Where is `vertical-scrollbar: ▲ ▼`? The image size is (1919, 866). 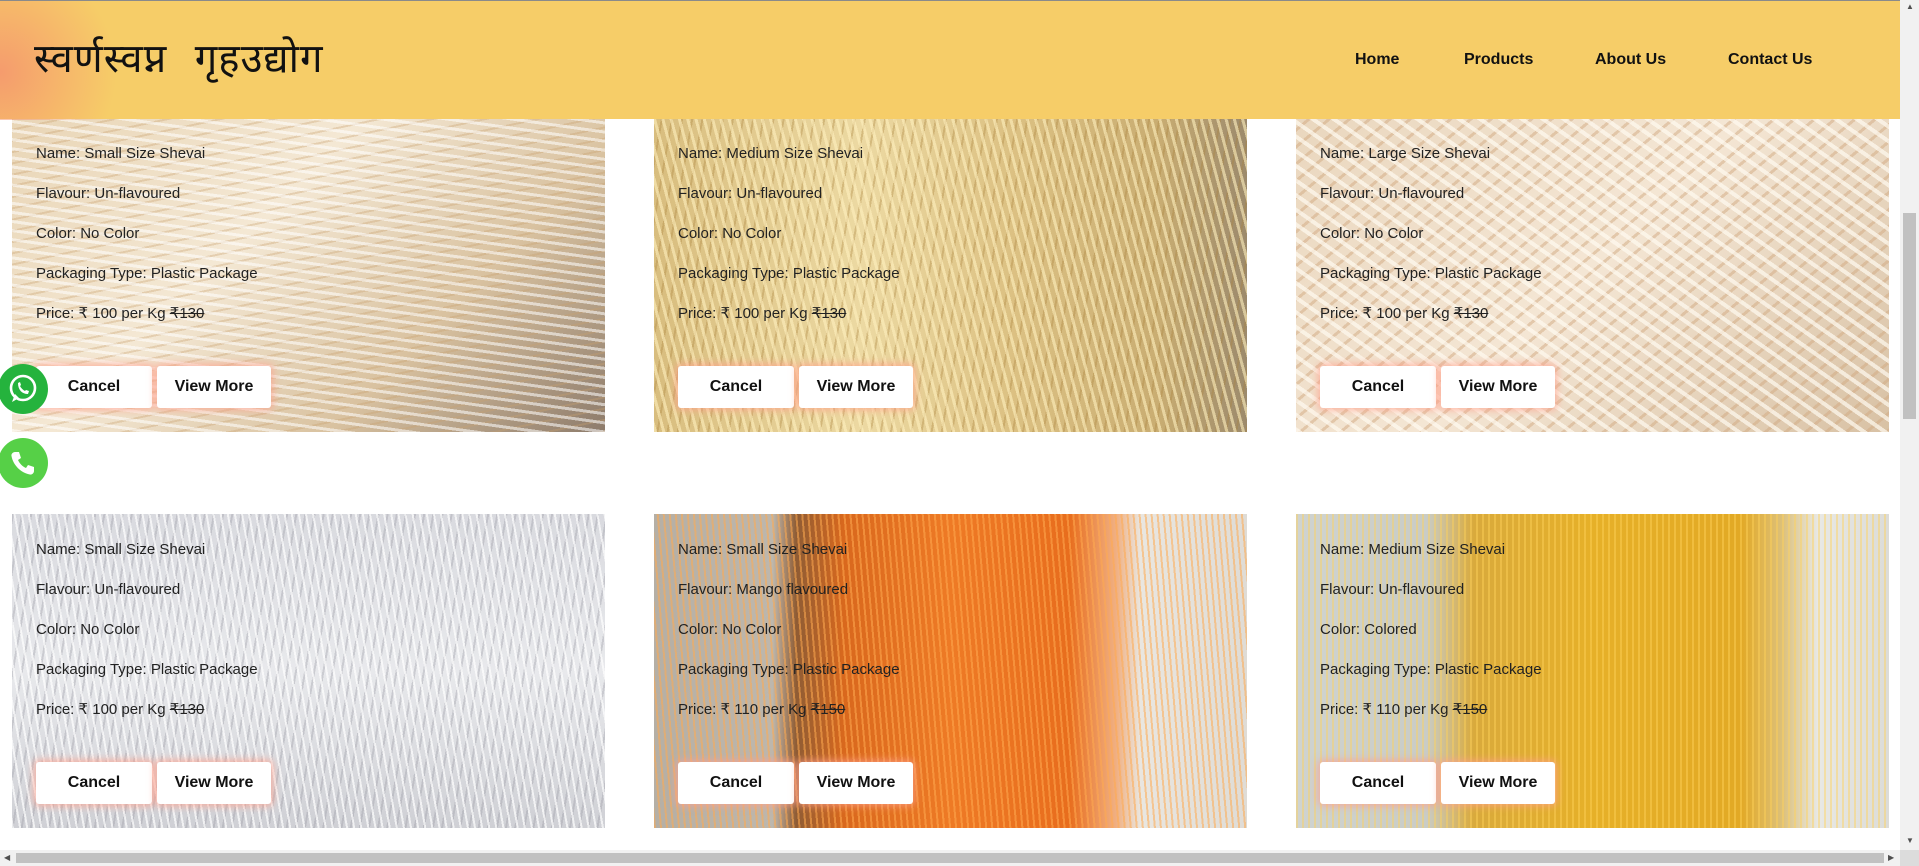
vertical-scrollbar: ▲ ▼ is located at coordinates (1909, 425).